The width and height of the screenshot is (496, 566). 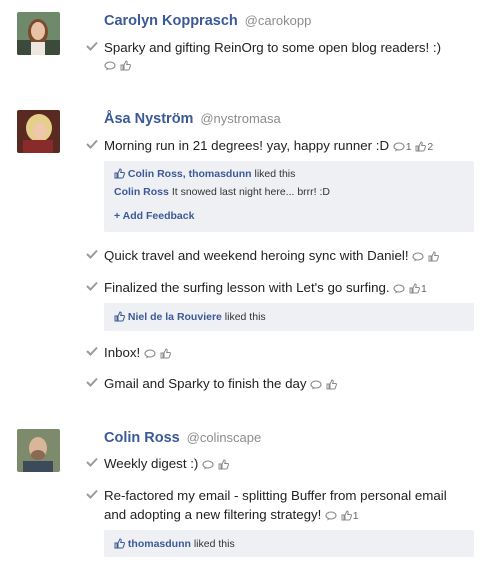 What do you see at coordinates (171, 21) in the screenshot?
I see `user-name: Carolyn Kopprasch` at bounding box center [171, 21].